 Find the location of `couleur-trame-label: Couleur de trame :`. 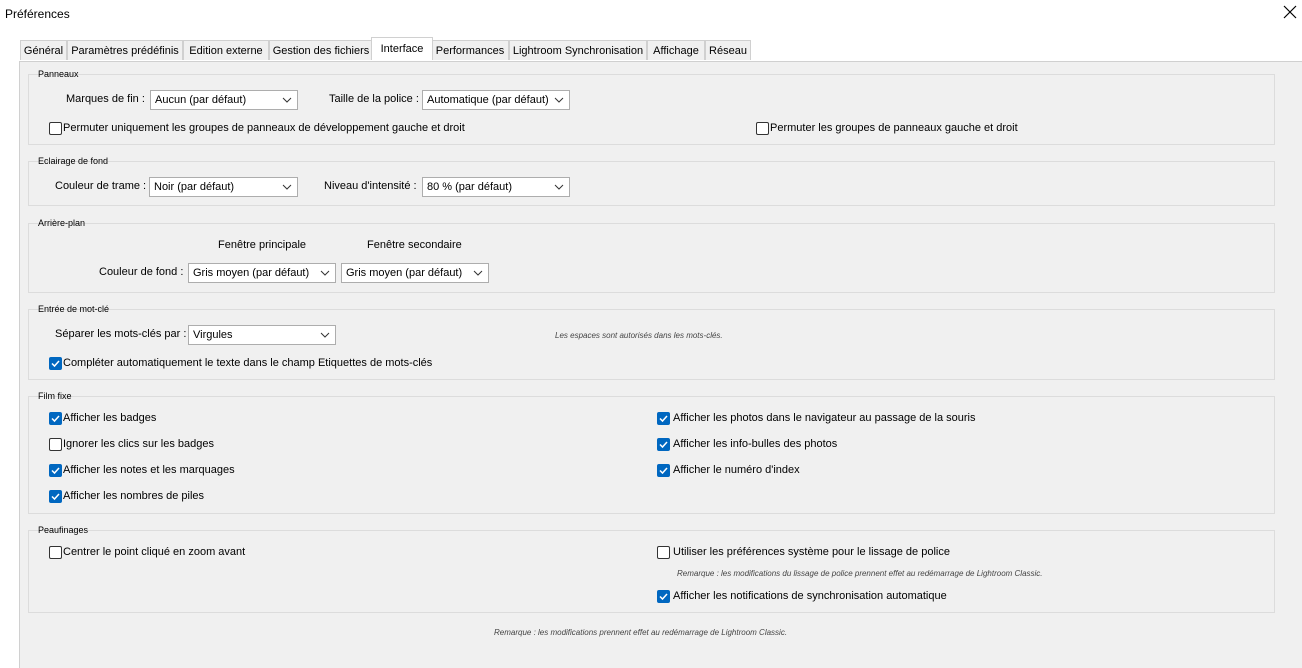

couleur-trame-label: Couleur de trame : is located at coordinates (101, 186).